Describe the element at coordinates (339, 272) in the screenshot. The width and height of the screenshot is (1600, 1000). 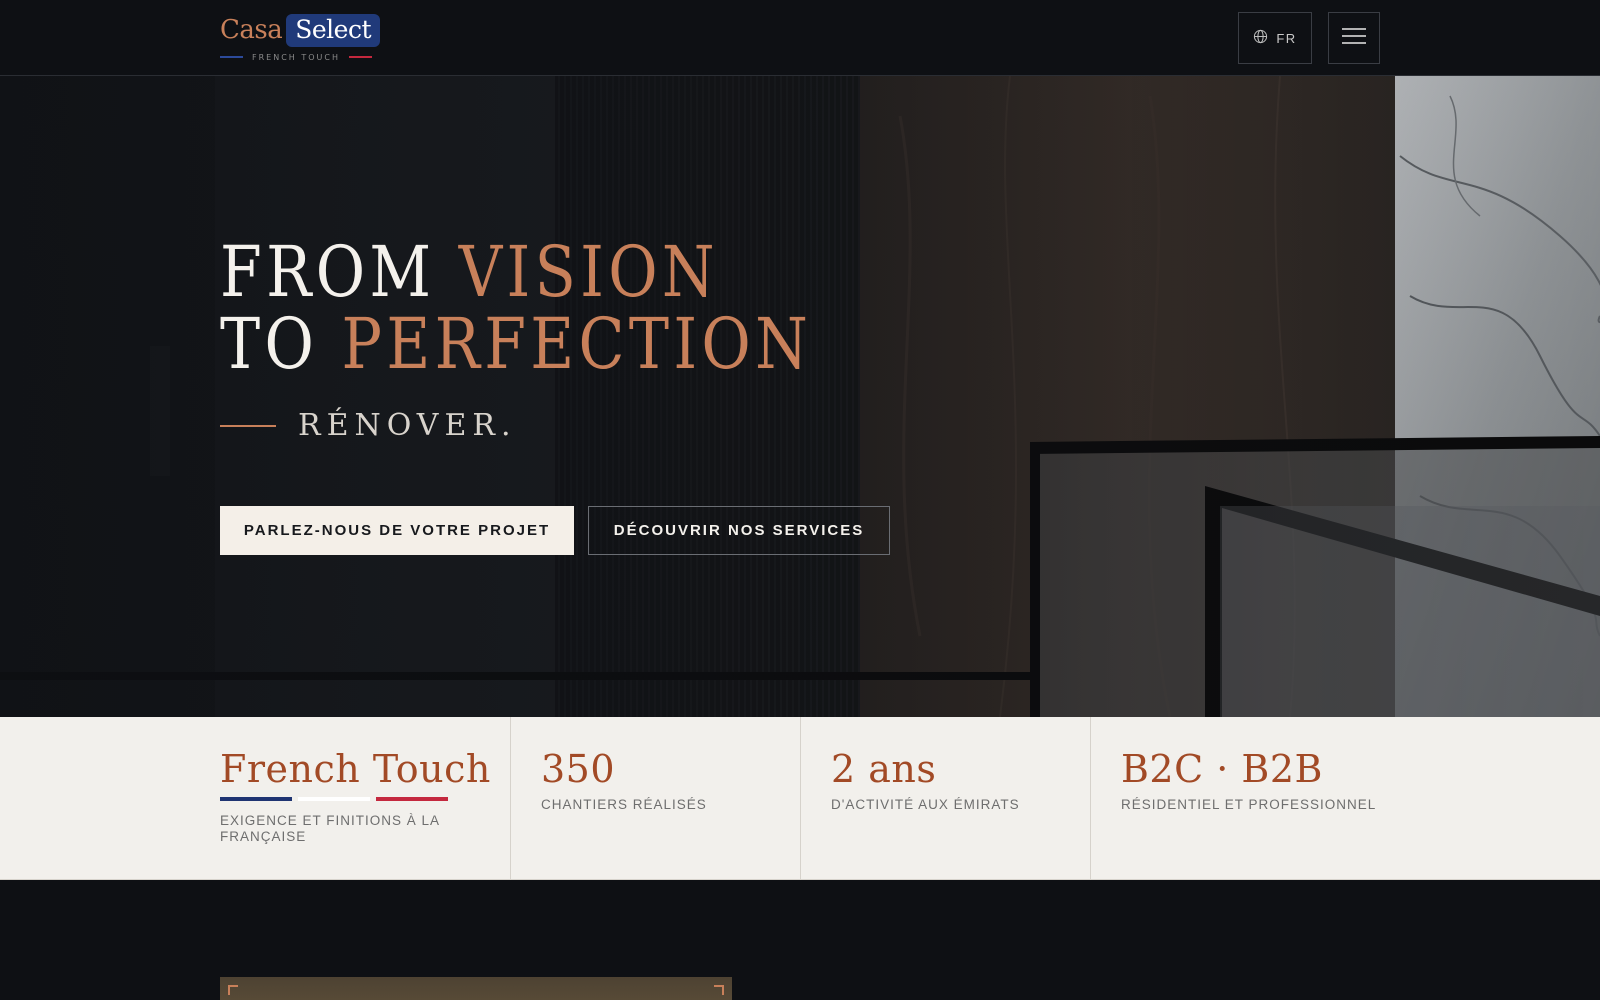
I see `hero-title-line1-plain: FROM` at that location.